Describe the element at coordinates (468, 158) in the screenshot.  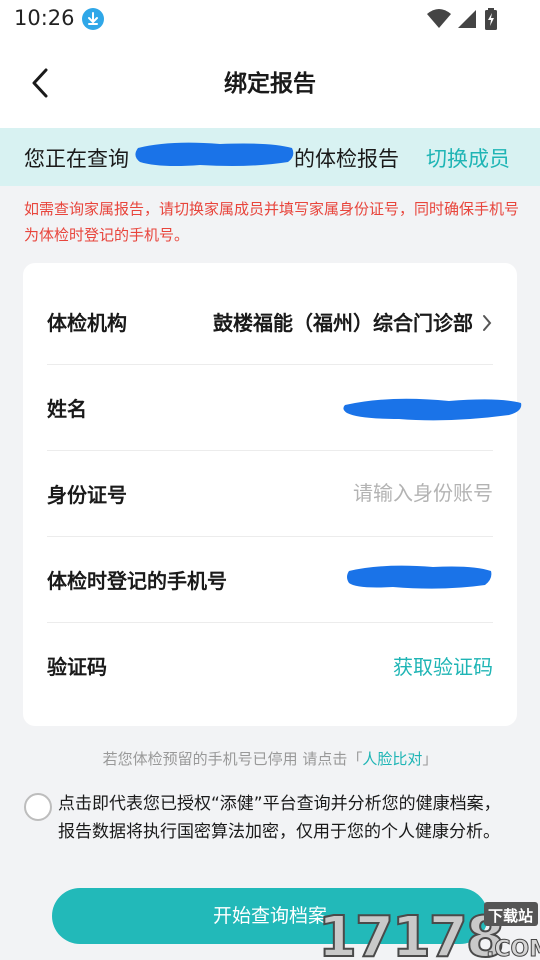
I see `switch-member-button: 切换成员` at that location.